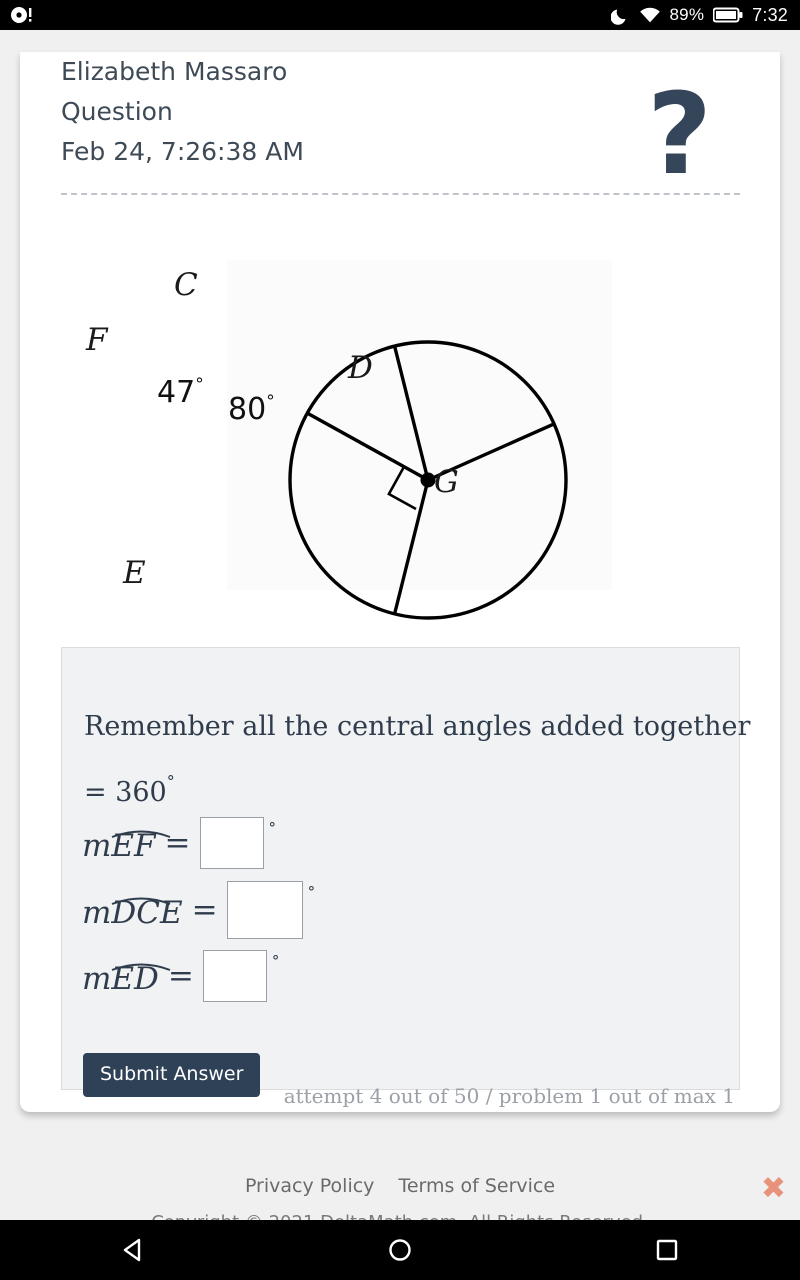  What do you see at coordinates (134, 573) in the screenshot?
I see `point-label-e: E` at bounding box center [134, 573].